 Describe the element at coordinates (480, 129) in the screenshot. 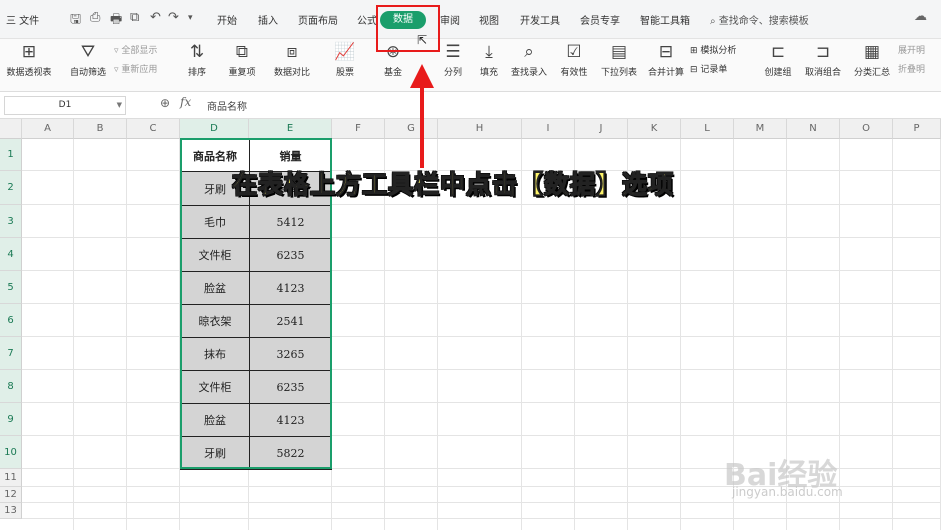

I see `column-header-h: H` at that location.